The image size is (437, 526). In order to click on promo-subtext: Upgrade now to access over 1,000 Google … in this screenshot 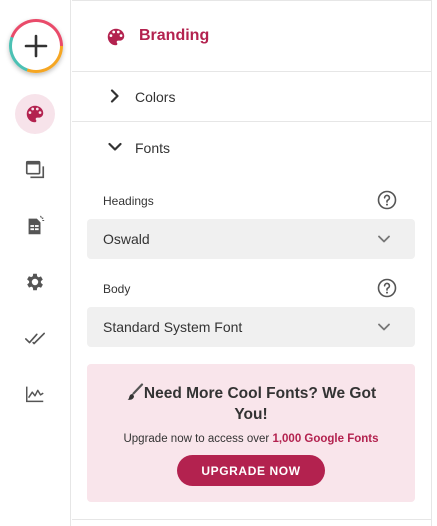, I will do `click(251, 439)`.